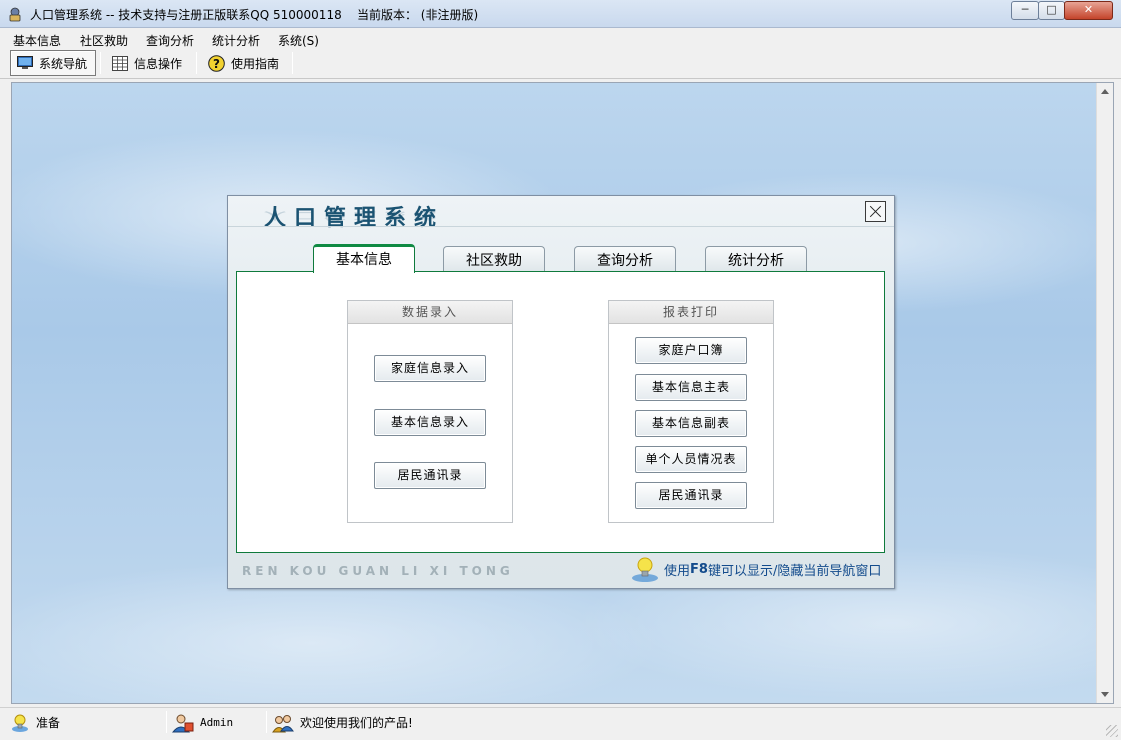 This screenshot has width=1121, height=740. Describe the element at coordinates (430, 422) in the screenshot. I see `basic-info-entry-button: 基本信息录入` at that location.